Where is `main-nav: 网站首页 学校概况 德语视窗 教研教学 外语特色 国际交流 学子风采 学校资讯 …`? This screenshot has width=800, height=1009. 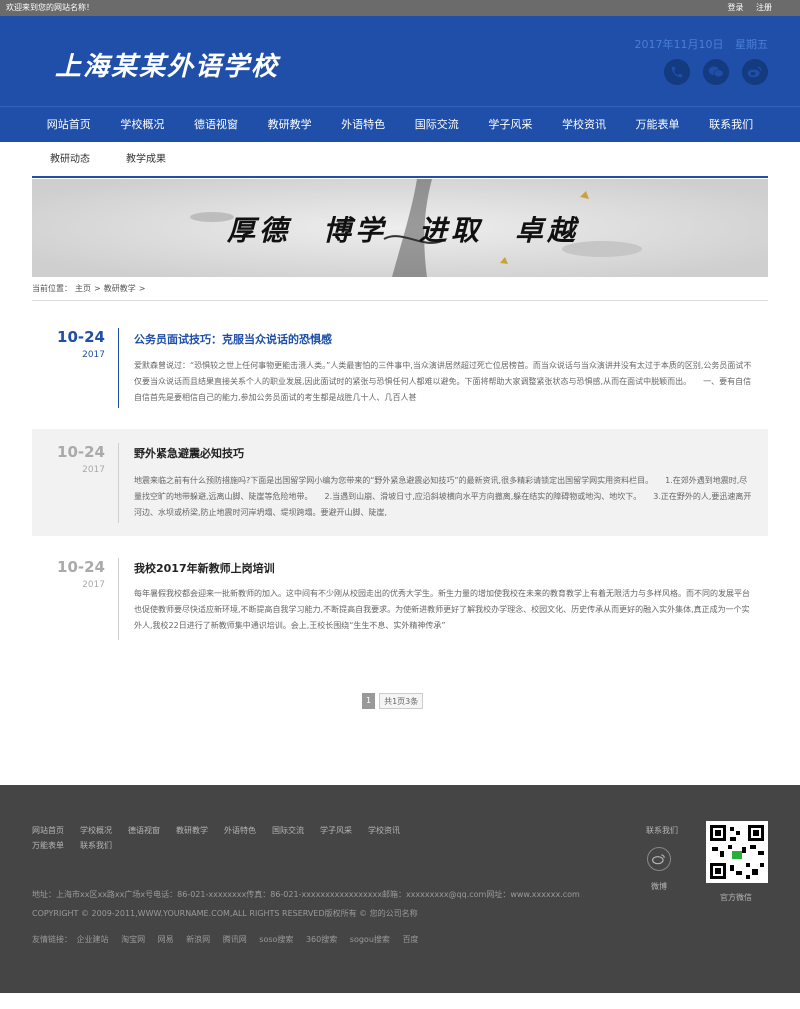 main-nav: 网站首页 学校概况 德语视窗 教研教学 外语特色 国际交流 学子风采 学校资讯 … is located at coordinates (400, 124).